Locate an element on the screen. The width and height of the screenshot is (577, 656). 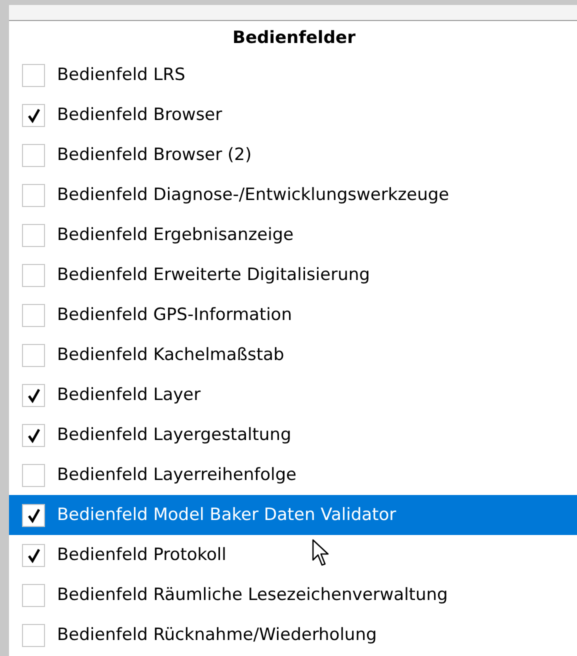
cursor-icon is located at coordinates (321, 553).